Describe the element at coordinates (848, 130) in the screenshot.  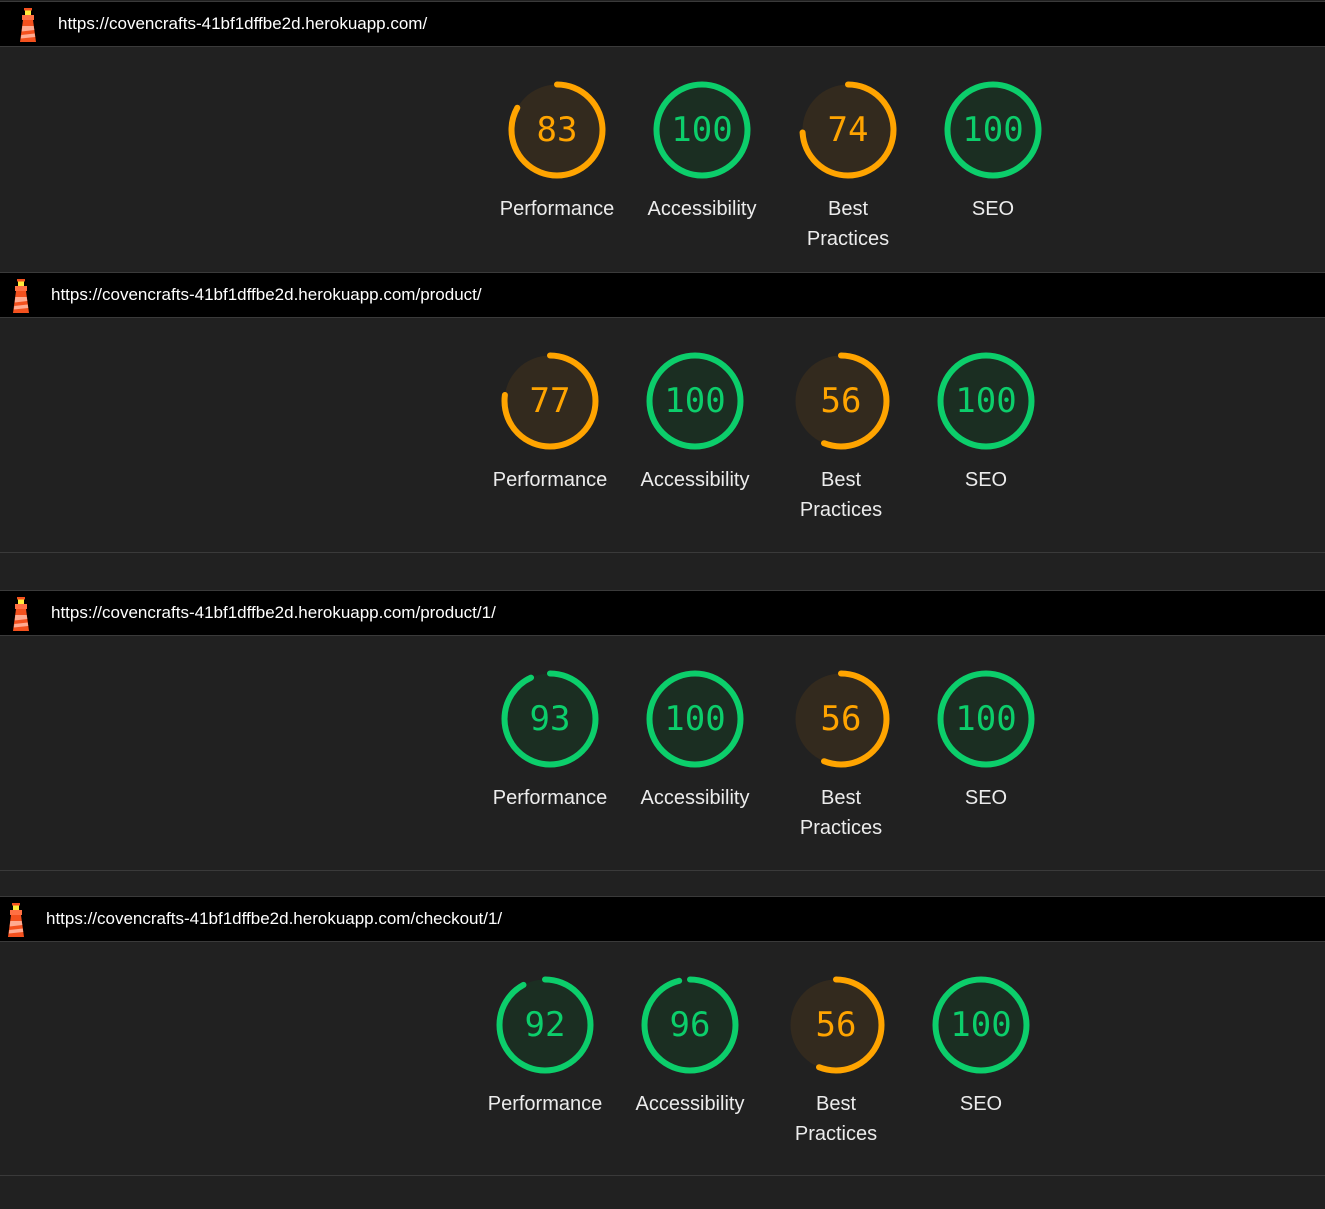
I see `gauge-score: 74` at that location.